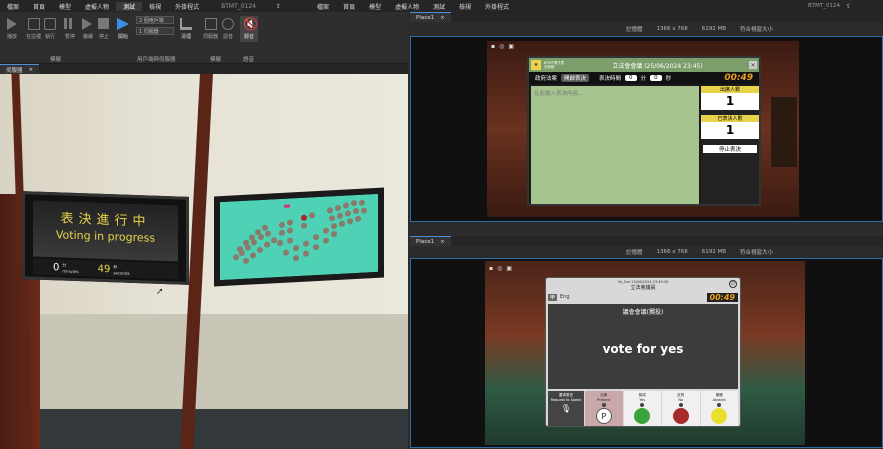 The height and width of the screenshot is (449, 883). I want to click on clients-count-select: 2 個用戶端, so click(155, 20).